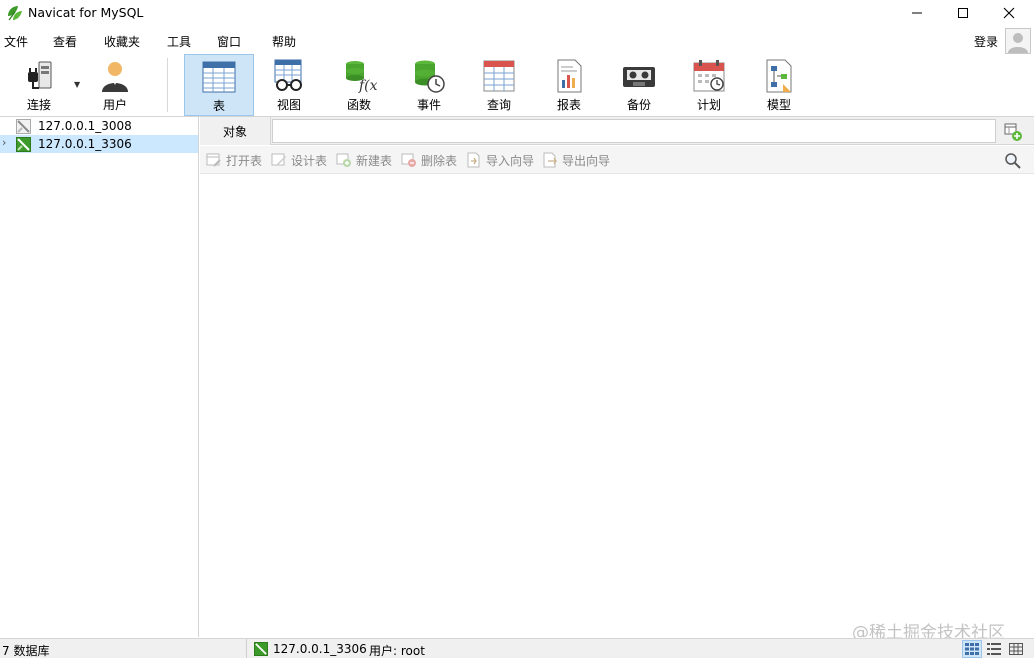 Image resolution: width=1034 pixels, height=658 pixels. Describe the element at coordinates (288, 105) in the screenshot. I see `toolbar-view-label: 视图` at that location.